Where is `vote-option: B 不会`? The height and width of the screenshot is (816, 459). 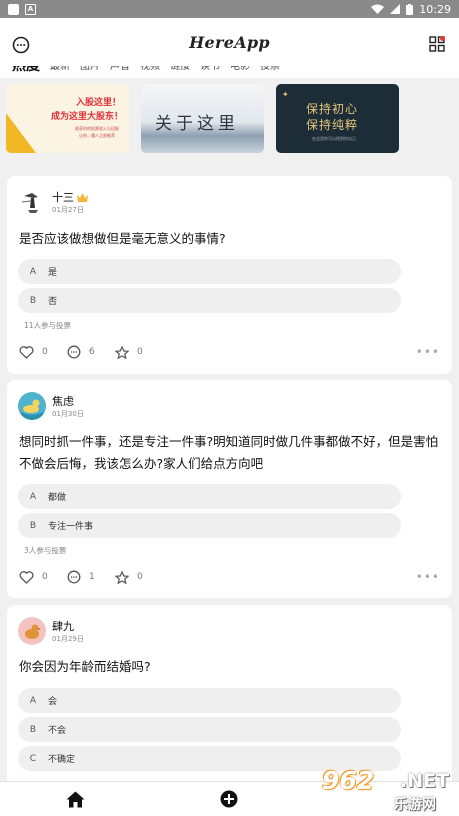
vote-option: B 不会 is located at coordinates (209, 729).